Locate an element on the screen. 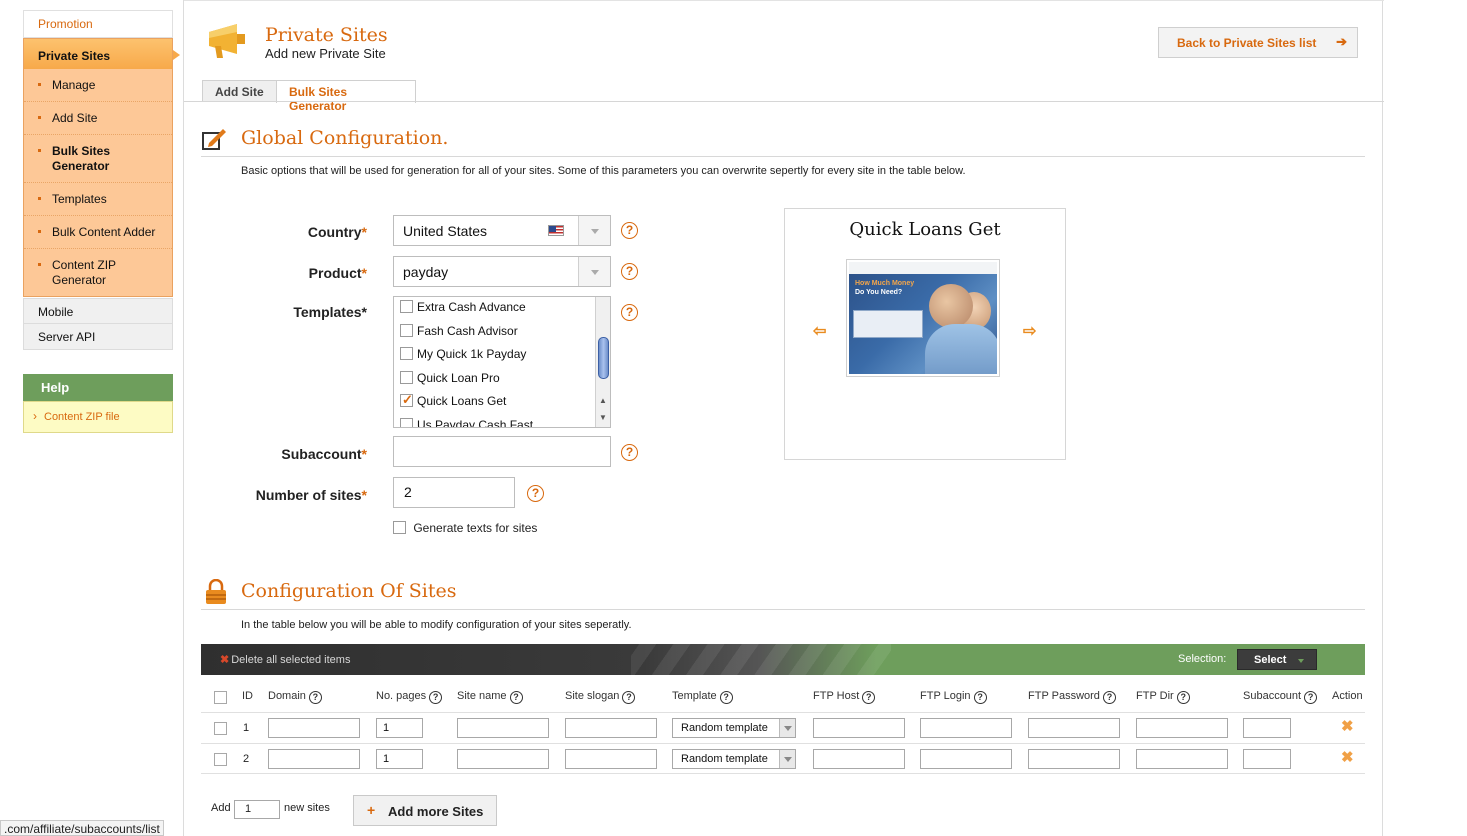  arrow-right-icon: ⇨ is located at coordinates (1029, 331).